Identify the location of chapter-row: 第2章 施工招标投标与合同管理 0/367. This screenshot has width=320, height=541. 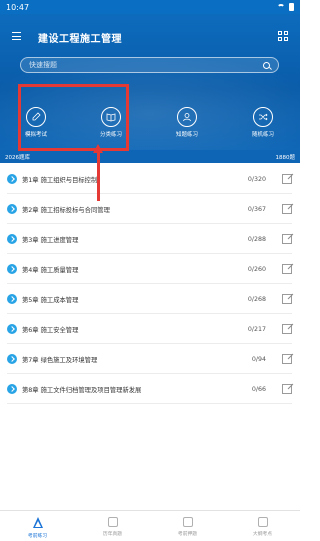
(150, 209).